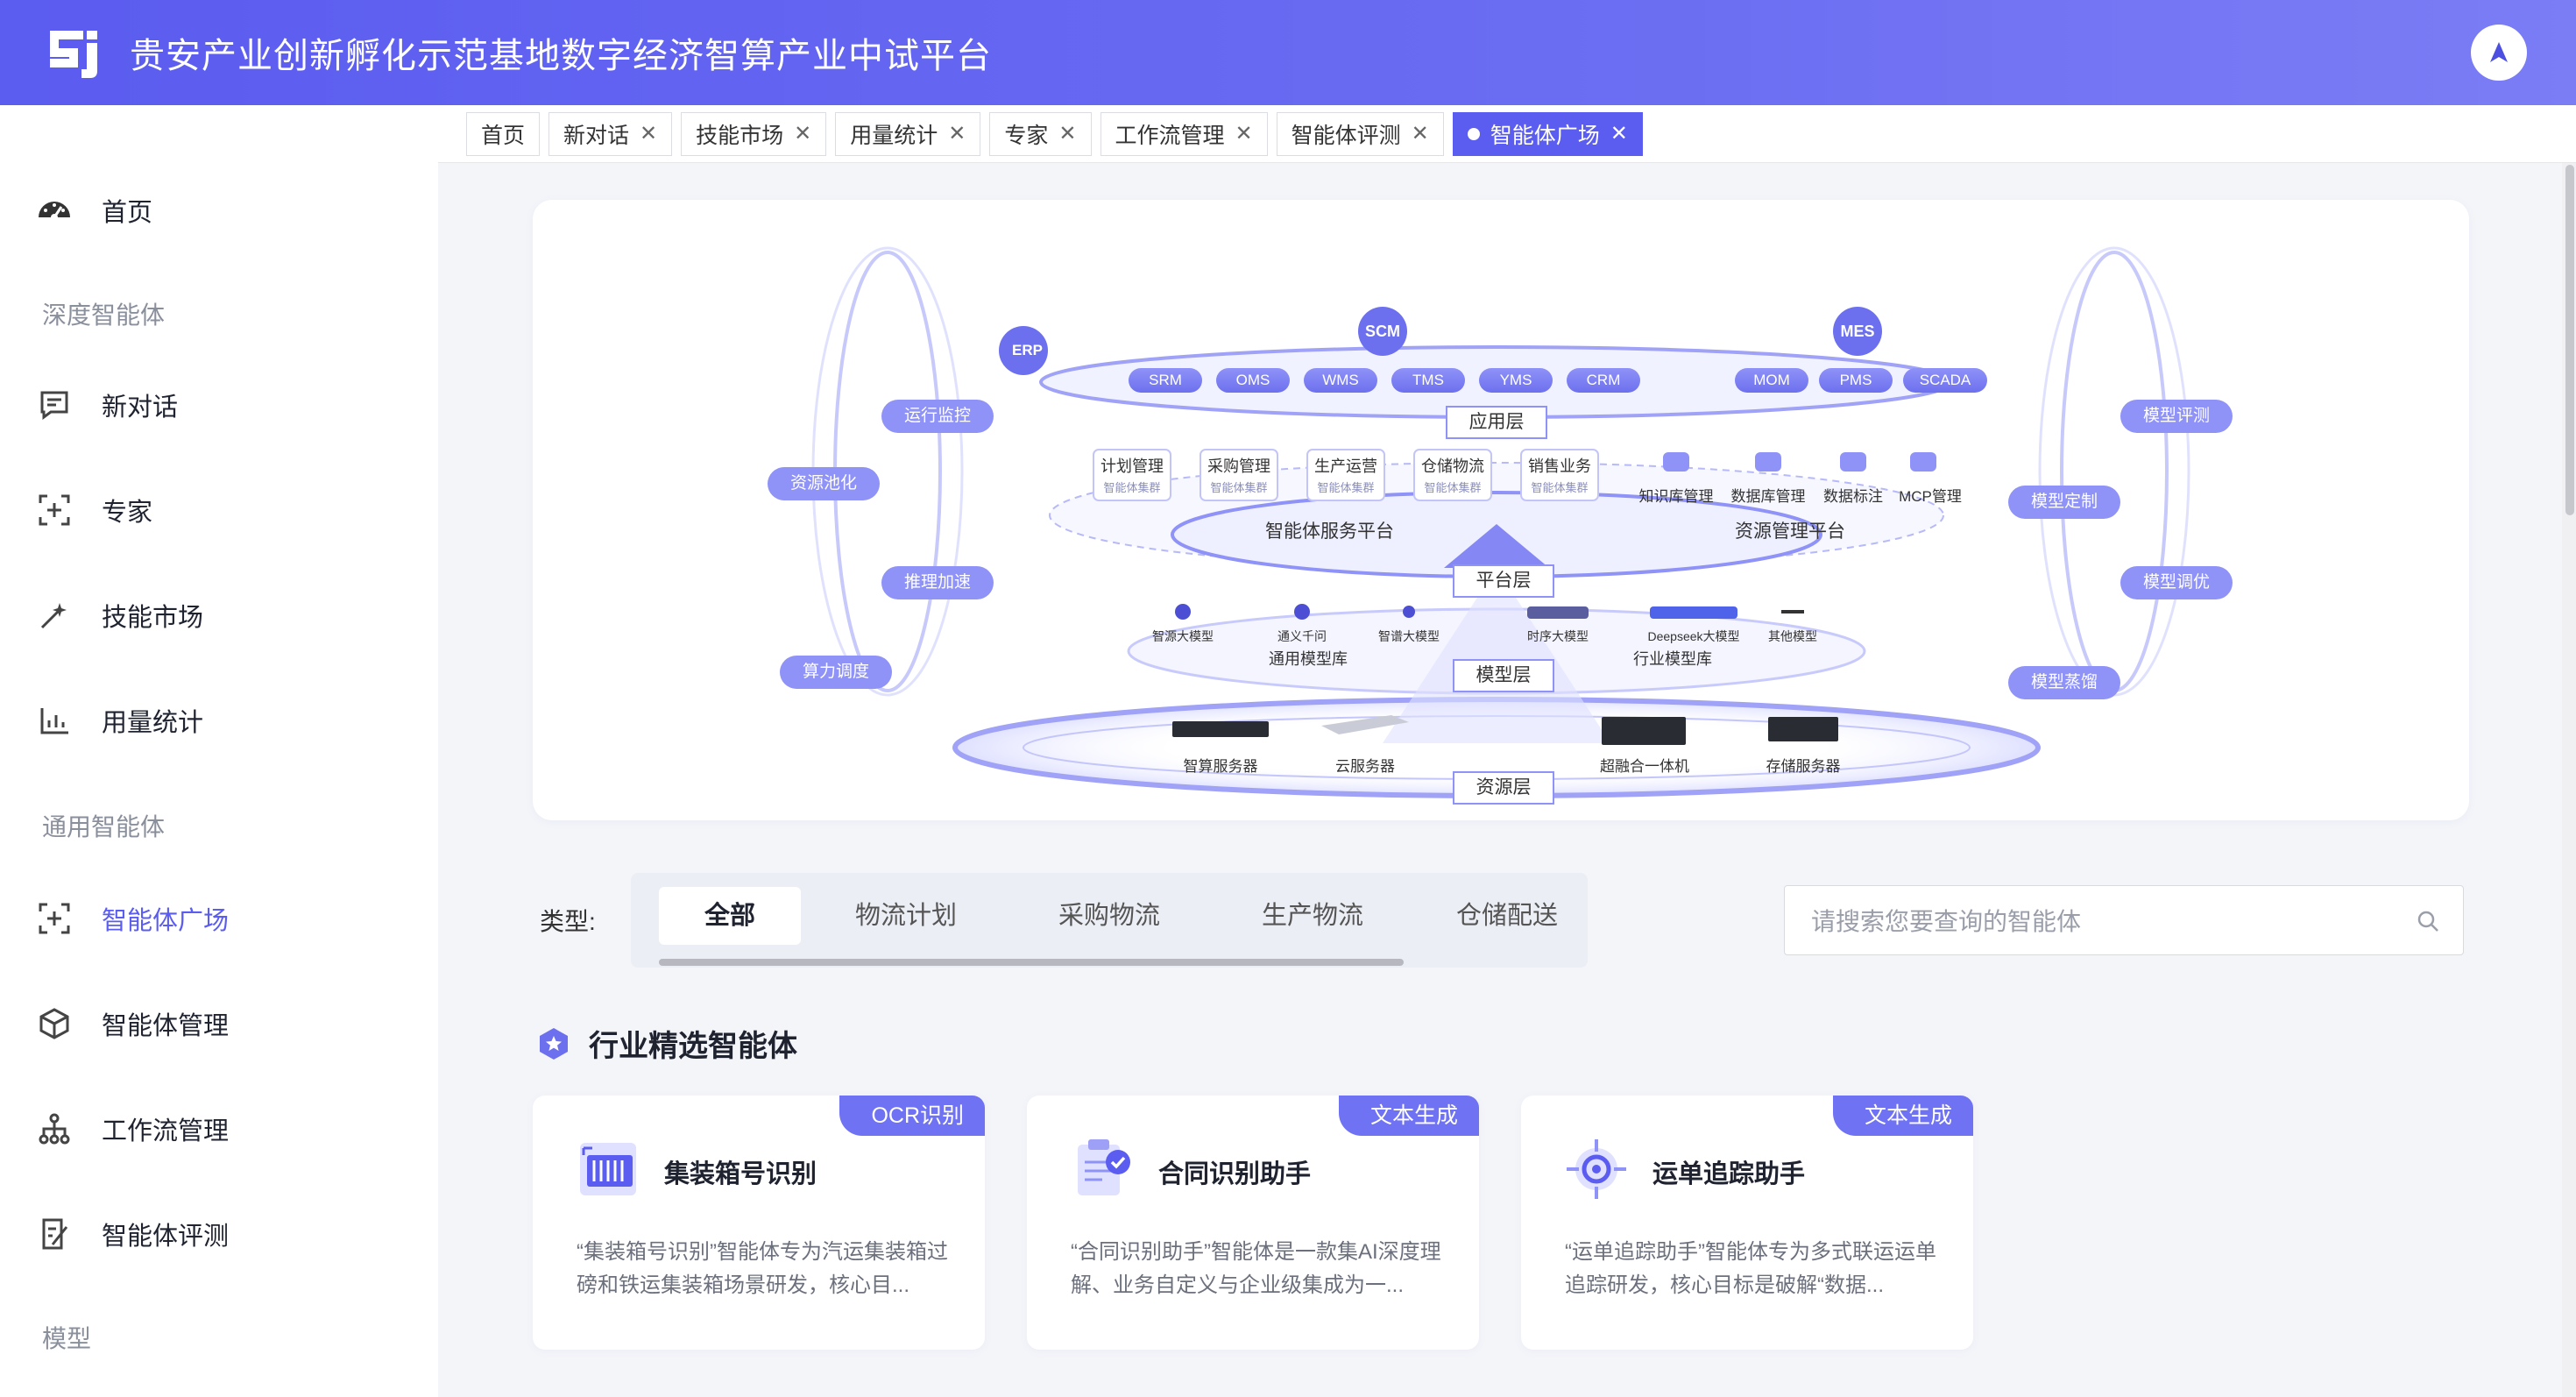 The width and height of the screenshot is (2576, 1397). I want to click on filter-chip-production-logistics: 生产物流, so click(1312, 916).